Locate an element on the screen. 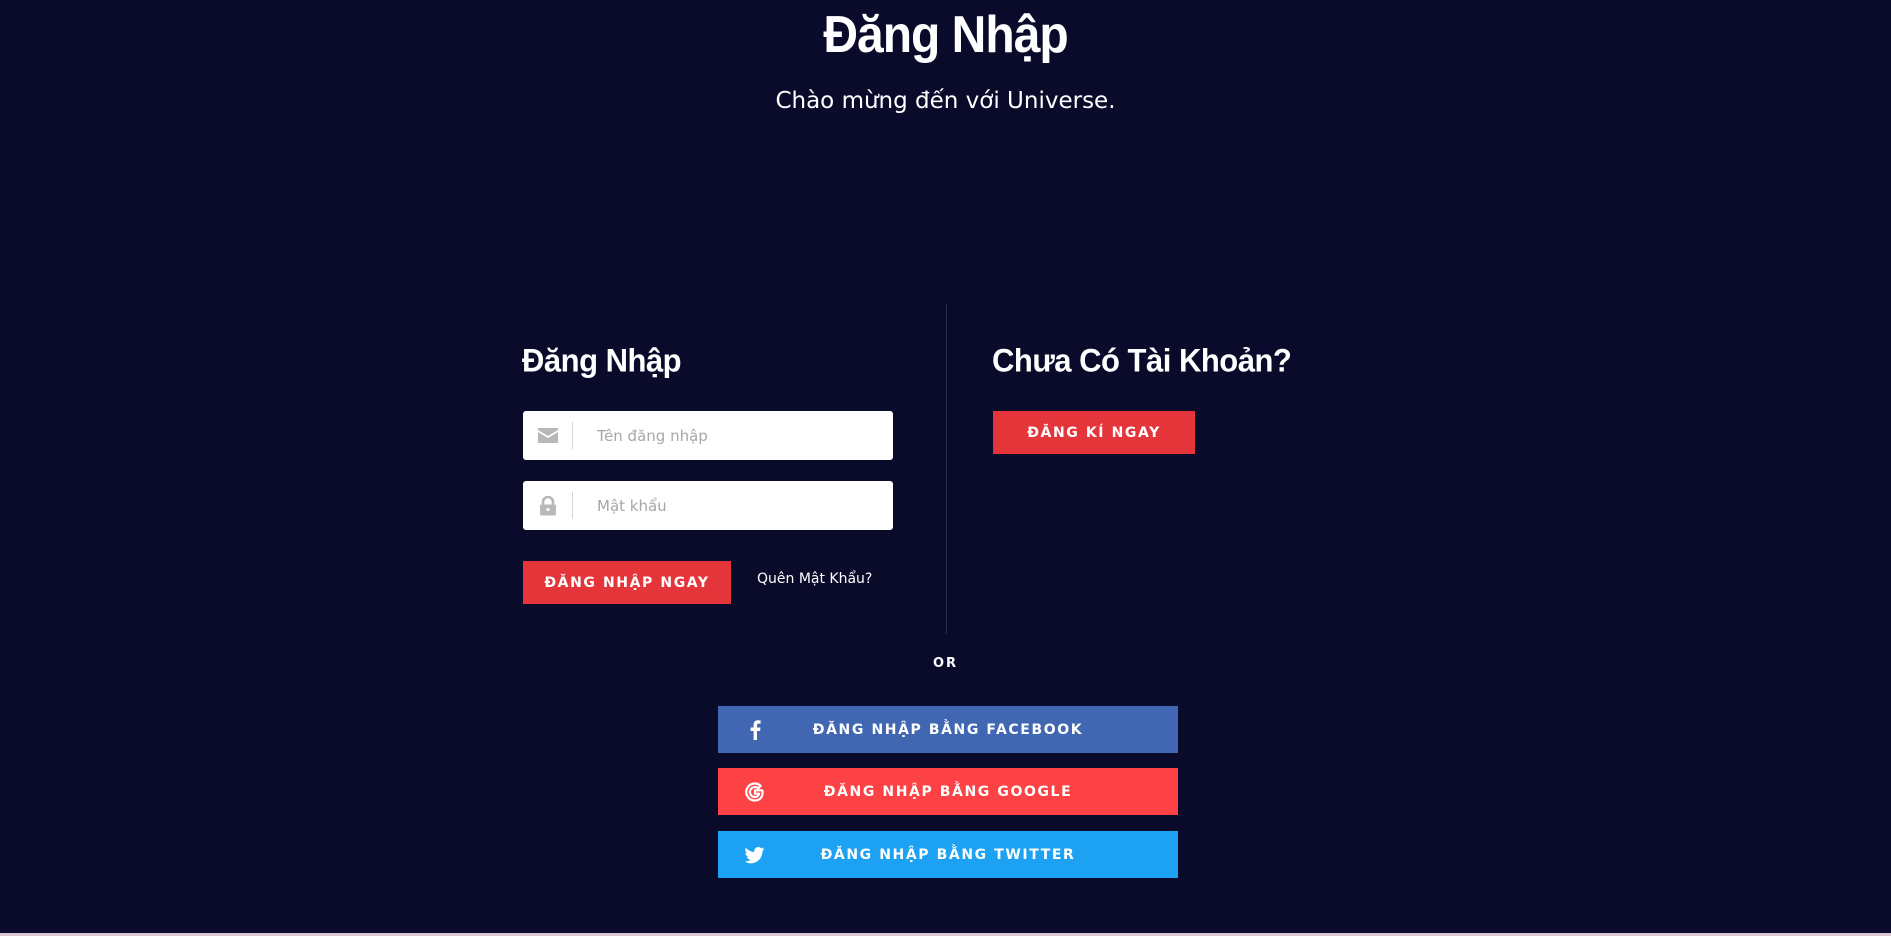 The image size is (1891, 936). username-input is located at coordinates (733, 435).